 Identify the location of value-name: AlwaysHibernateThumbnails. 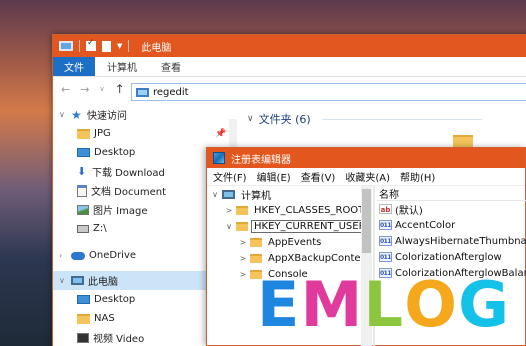
(460, 241).